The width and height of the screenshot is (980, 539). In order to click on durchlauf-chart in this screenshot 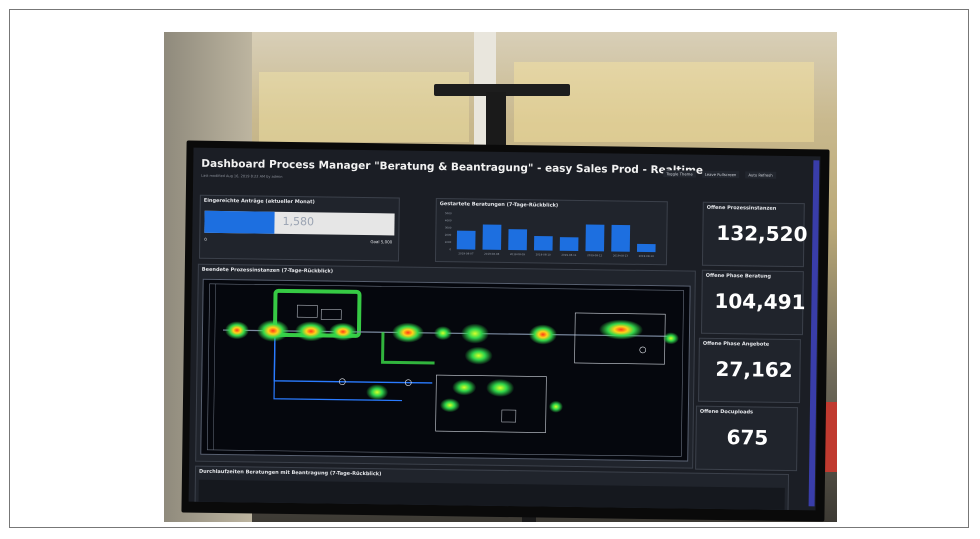, I will do `click(491, 494)`.